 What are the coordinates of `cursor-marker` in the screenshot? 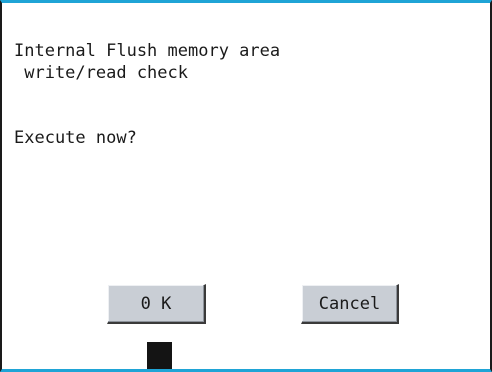 It's located at (159, 355).